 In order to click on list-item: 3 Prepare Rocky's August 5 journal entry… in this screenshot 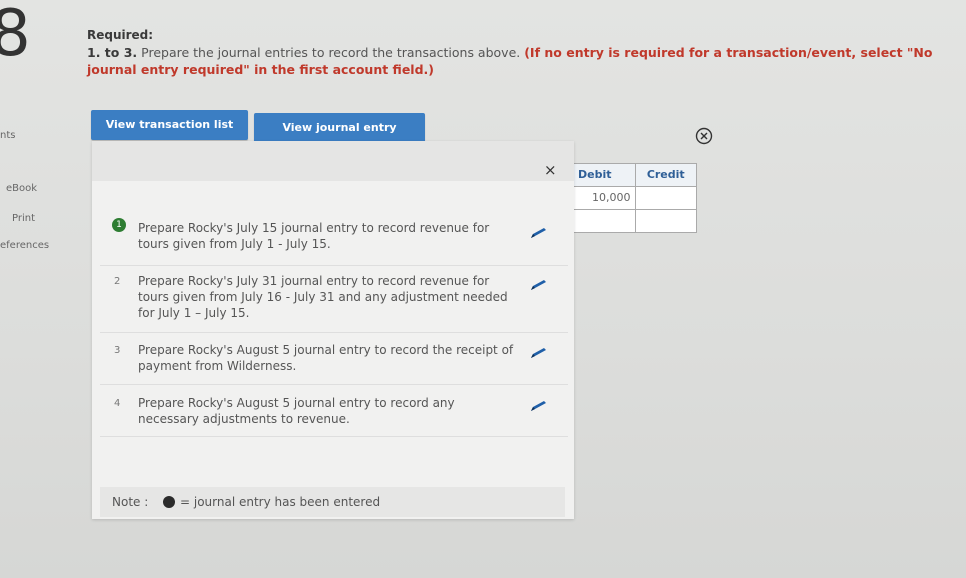, I will do `click(334, 358)`.